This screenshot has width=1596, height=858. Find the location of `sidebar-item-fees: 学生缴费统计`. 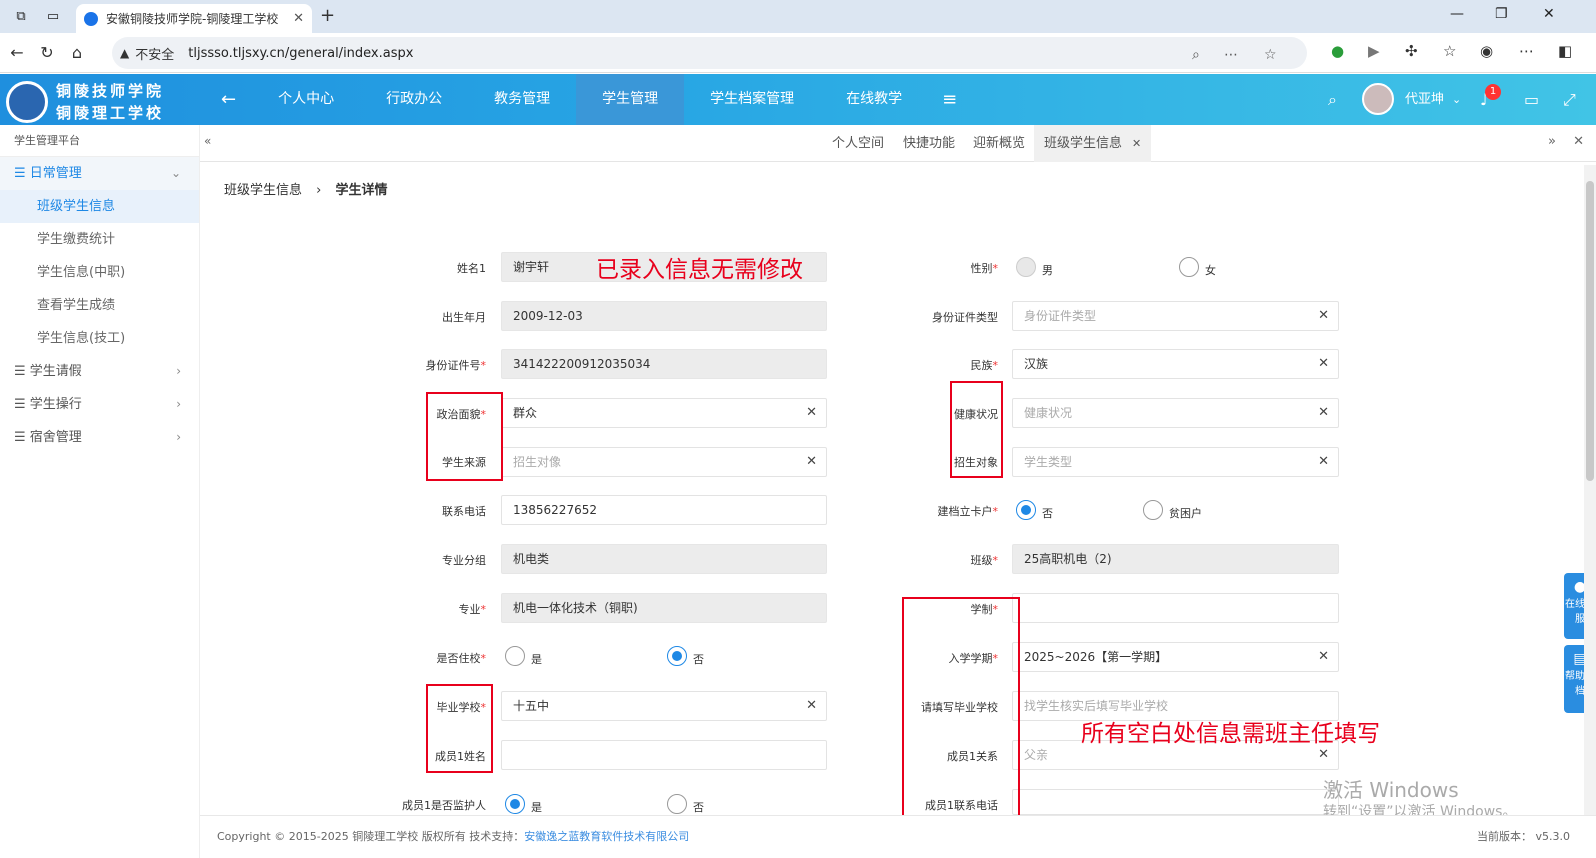

sidebar-item-fees: 学生缴费统计 is located at coordinates (99, 239).